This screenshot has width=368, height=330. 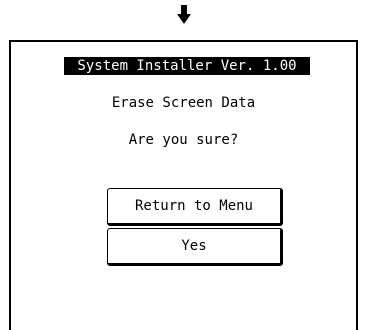 What do you see at coordinates (187, 66) in the screenshot?
I see `title-bar: System Installer Ver. 1.00` at bounding box center [187, 66].